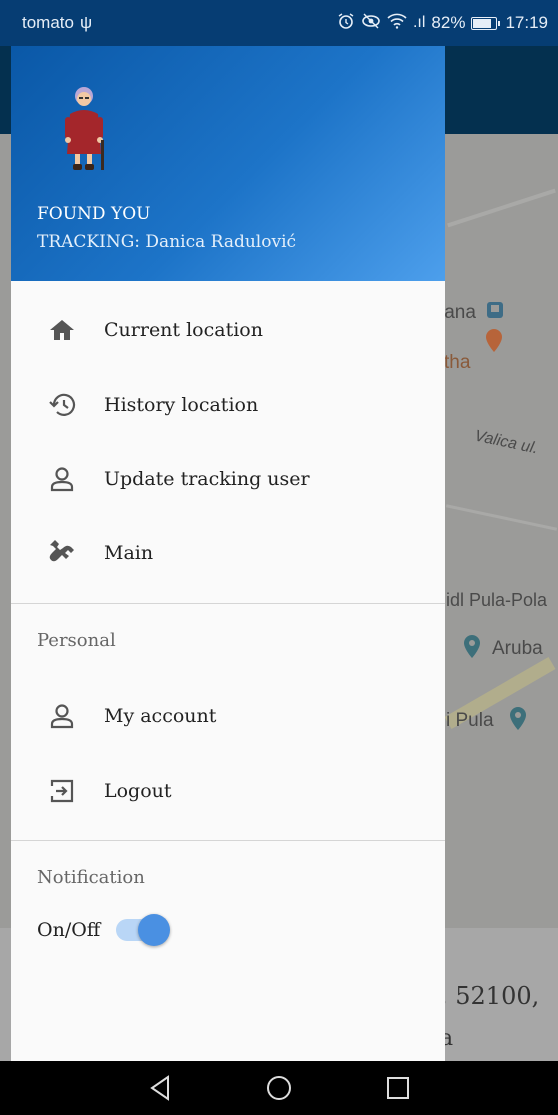  Describe the element at coordinates (458, 312) in the screenshot. I see `map-label: jana` at that location.